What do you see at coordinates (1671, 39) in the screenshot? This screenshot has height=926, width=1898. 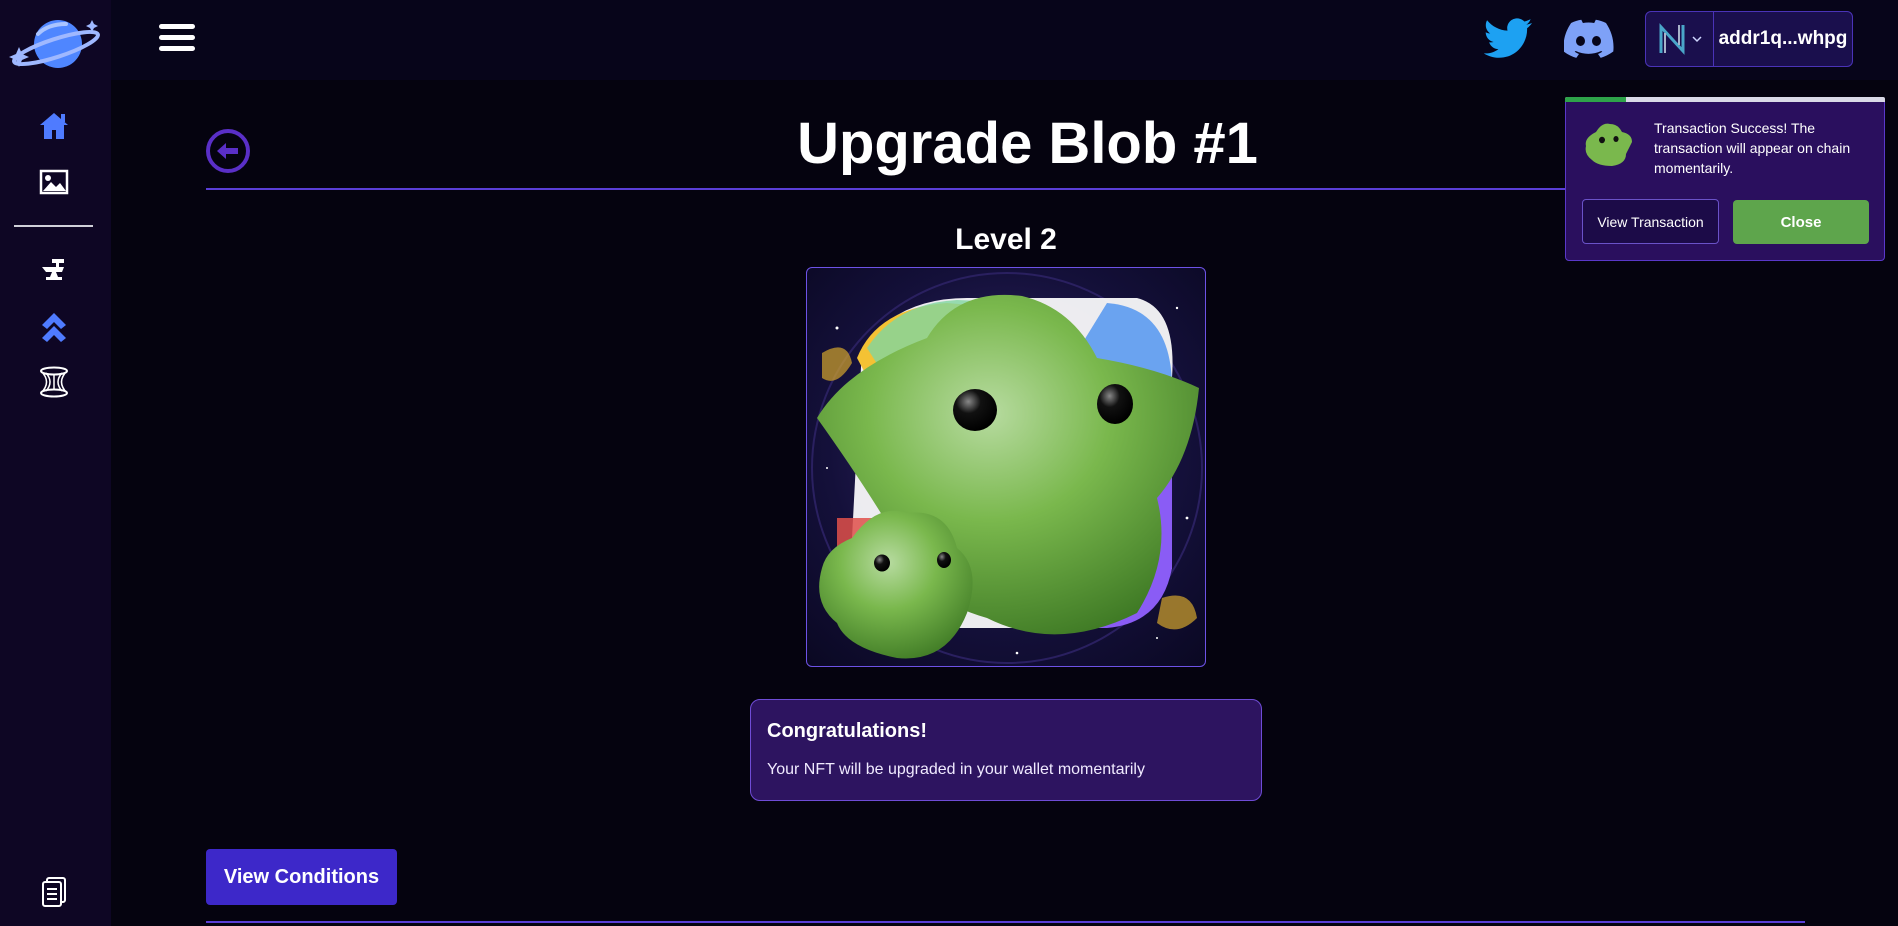 I see `nami-wallet-icon` at bounding box center [1671, 39].